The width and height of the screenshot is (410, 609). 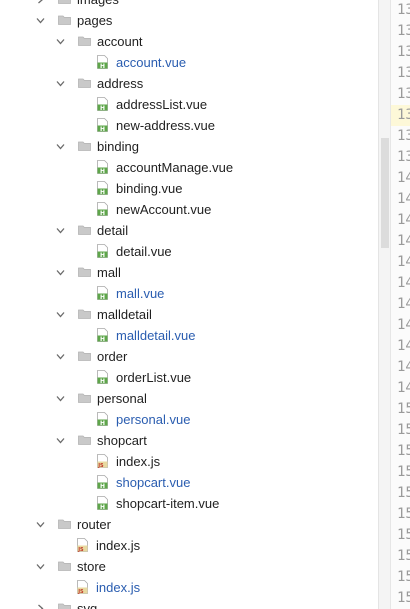 What do you see at coordinates (189, 83) in the screenshot?
I see `tree-folder-row: address` at bounding box center [189, 83].